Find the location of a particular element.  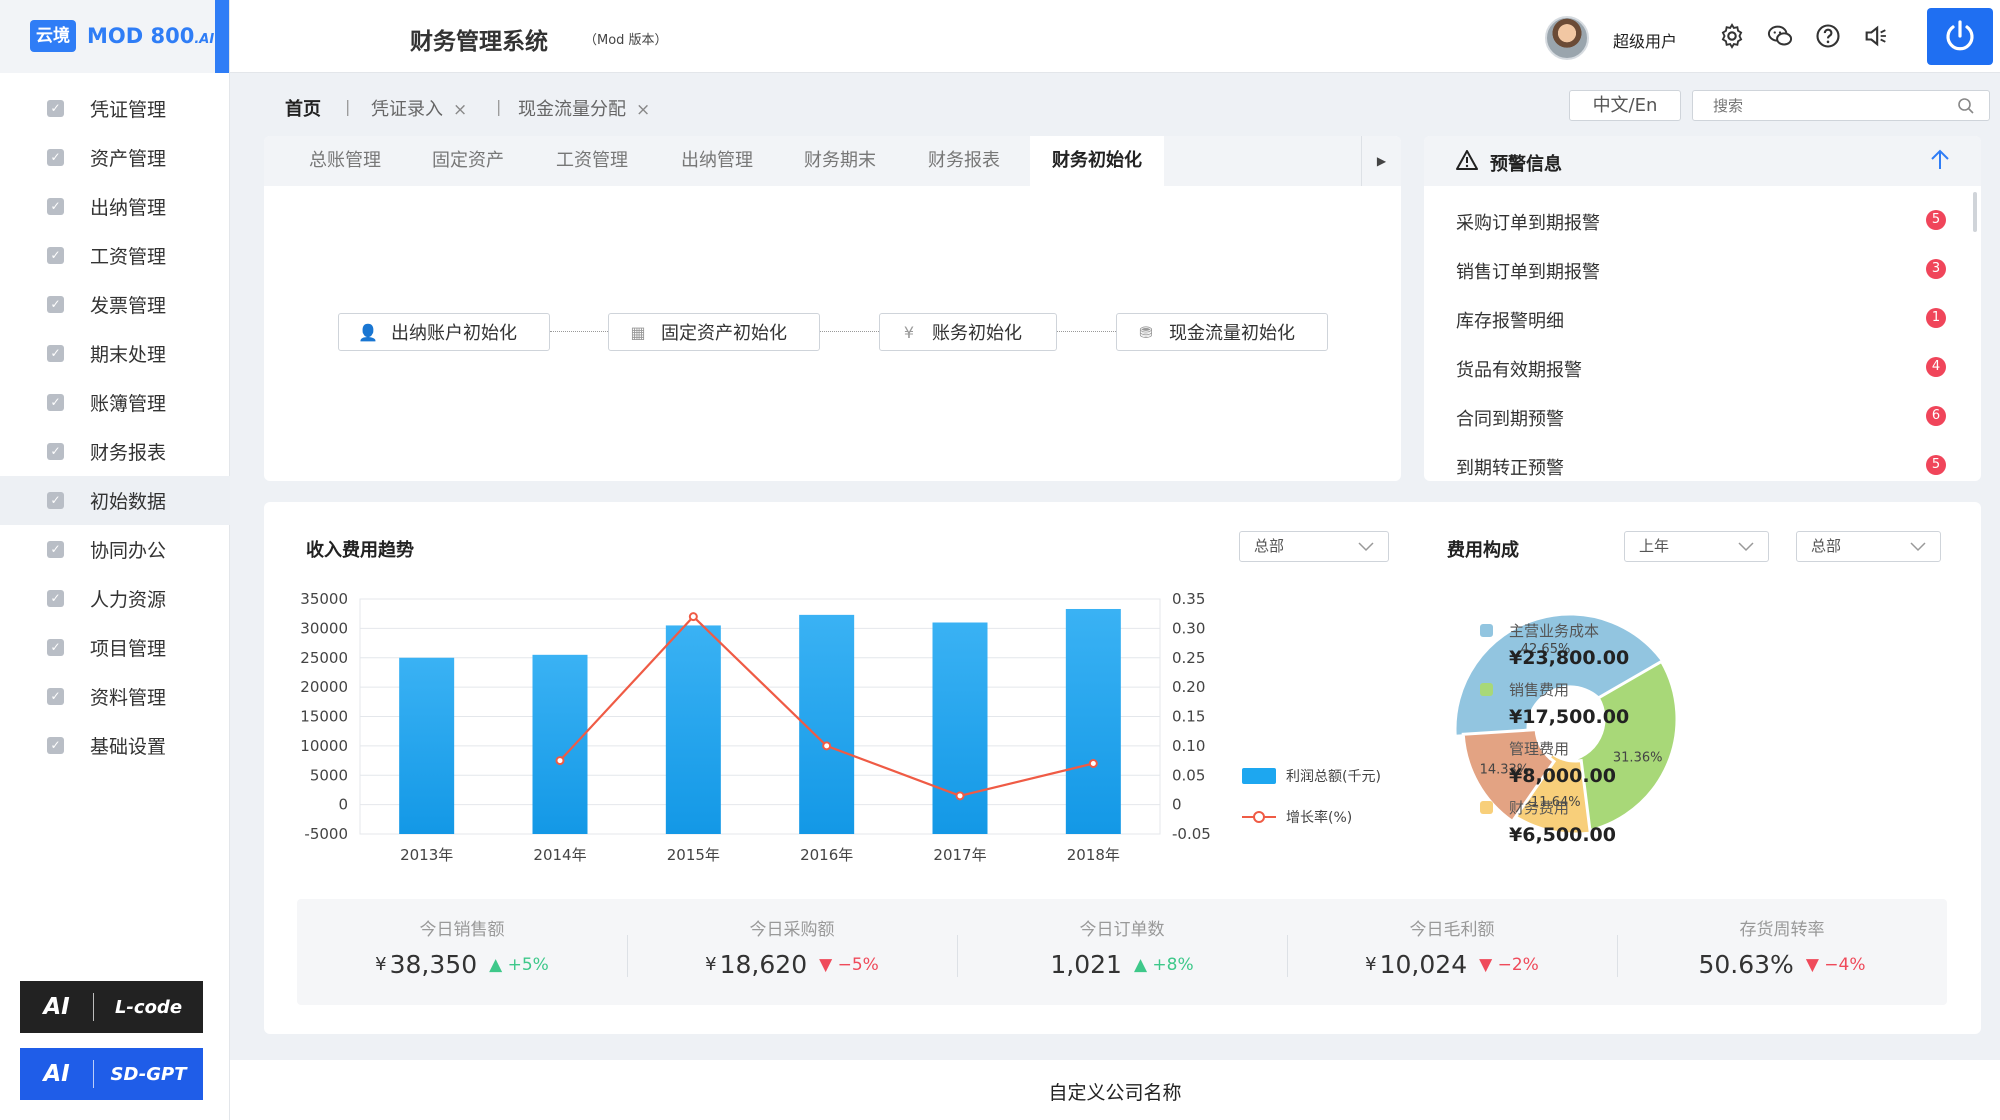

kpi-item: 今日毛利额 ¥10,024 ▼ −2% is located at coordinates (1452, 952).